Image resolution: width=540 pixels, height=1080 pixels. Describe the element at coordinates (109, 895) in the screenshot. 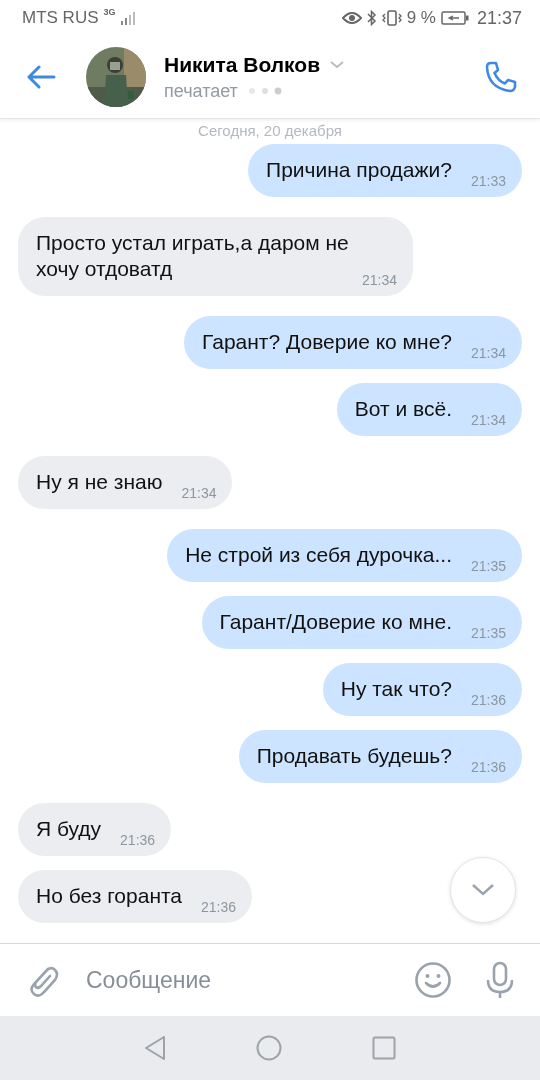

I see `message-text: Но без горанта` at that location.